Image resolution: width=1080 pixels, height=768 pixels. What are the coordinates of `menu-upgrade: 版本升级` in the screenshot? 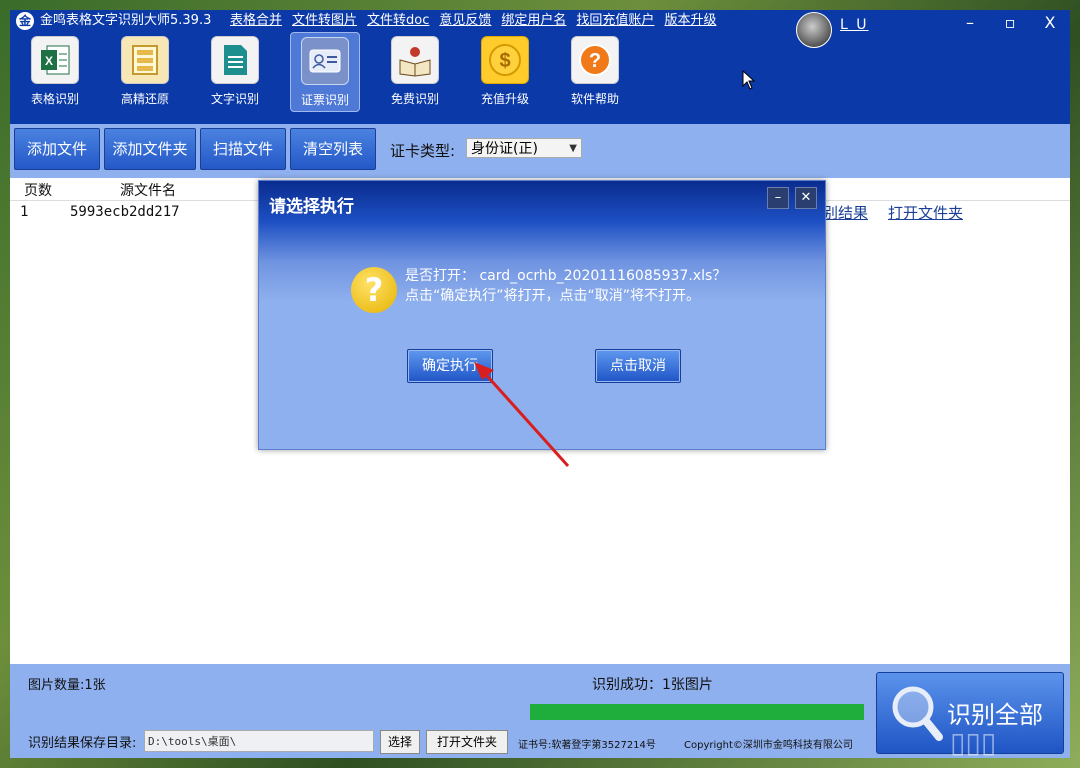 It's located at (690, 21).